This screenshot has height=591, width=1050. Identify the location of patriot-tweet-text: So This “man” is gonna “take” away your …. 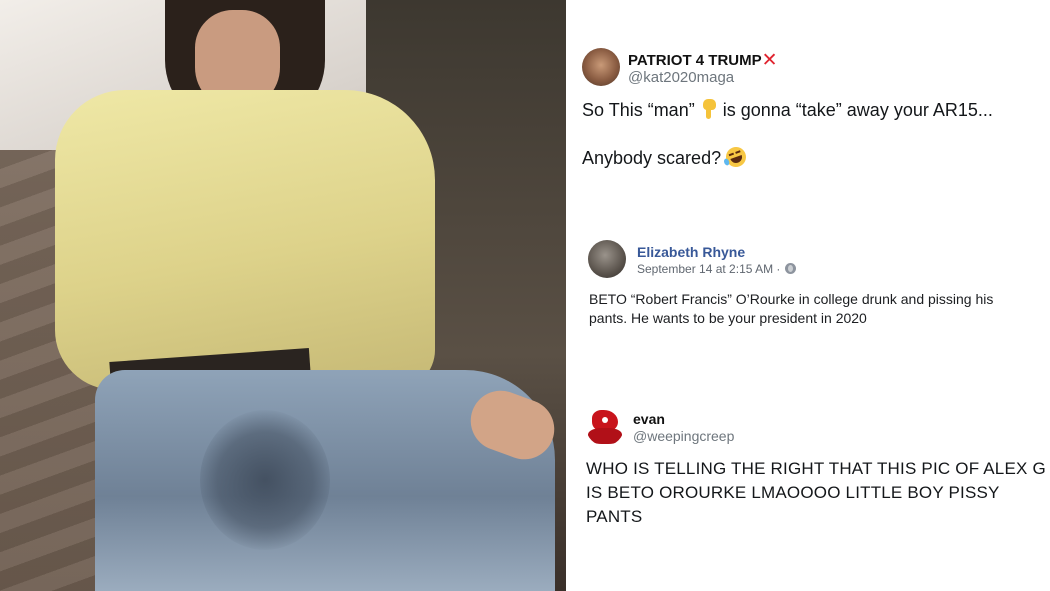
(812, 134).